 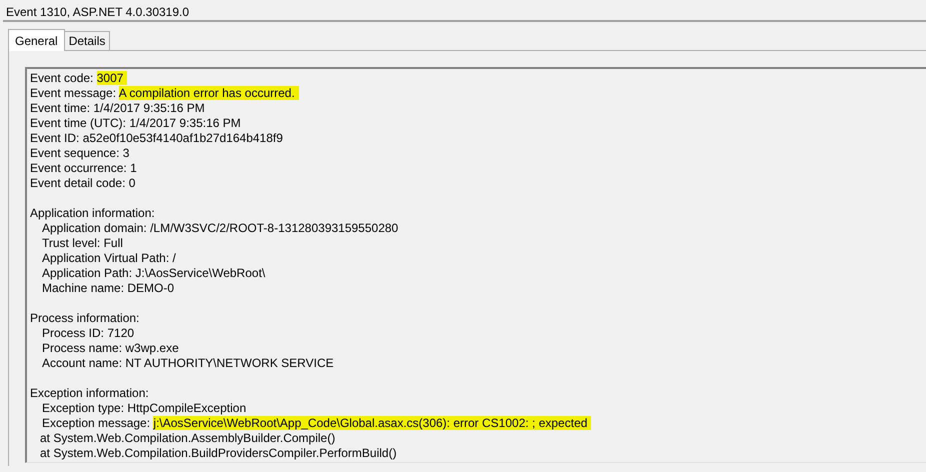 I want to click on event-detail-line: Machine name: DEMO-0, so click(x=108, y=288).